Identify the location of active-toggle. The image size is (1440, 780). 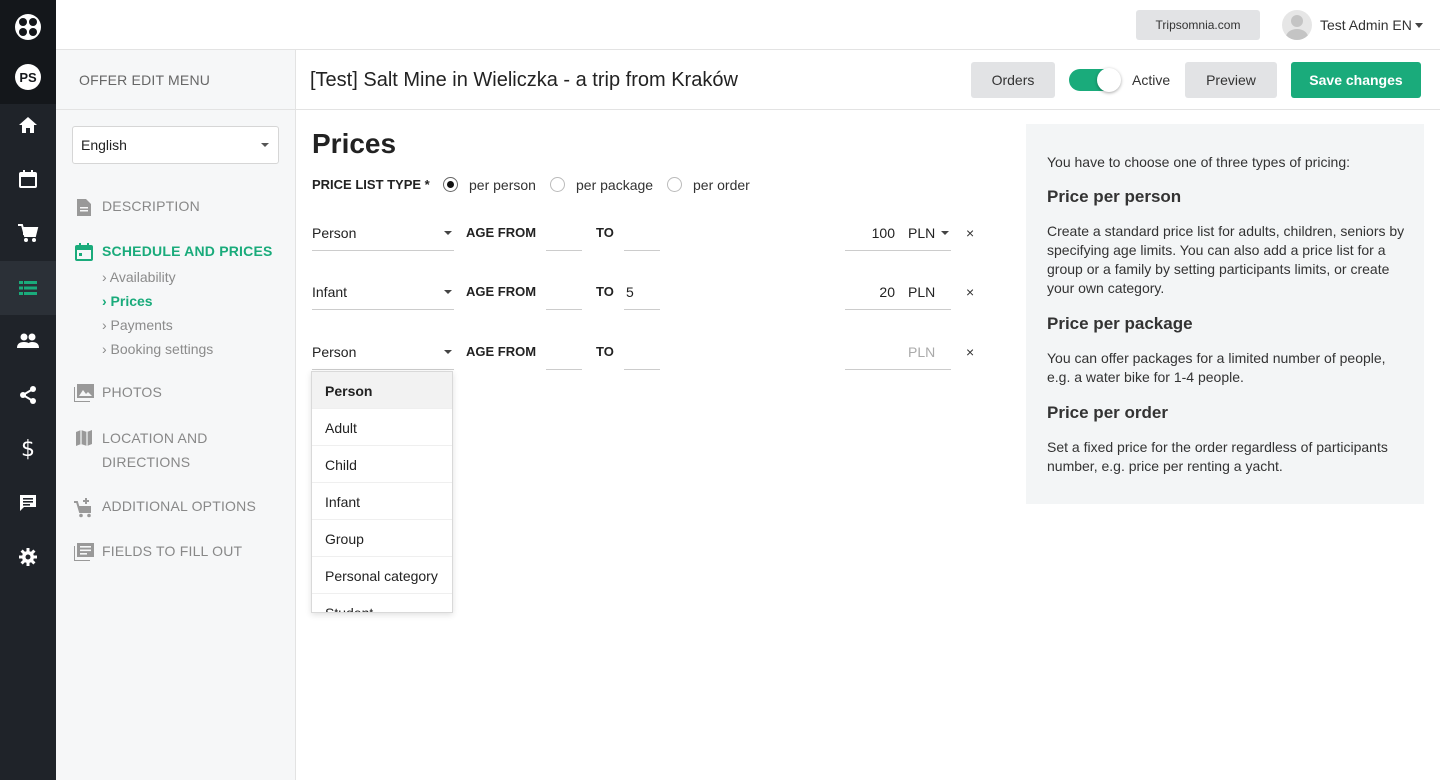
(1095, 80).